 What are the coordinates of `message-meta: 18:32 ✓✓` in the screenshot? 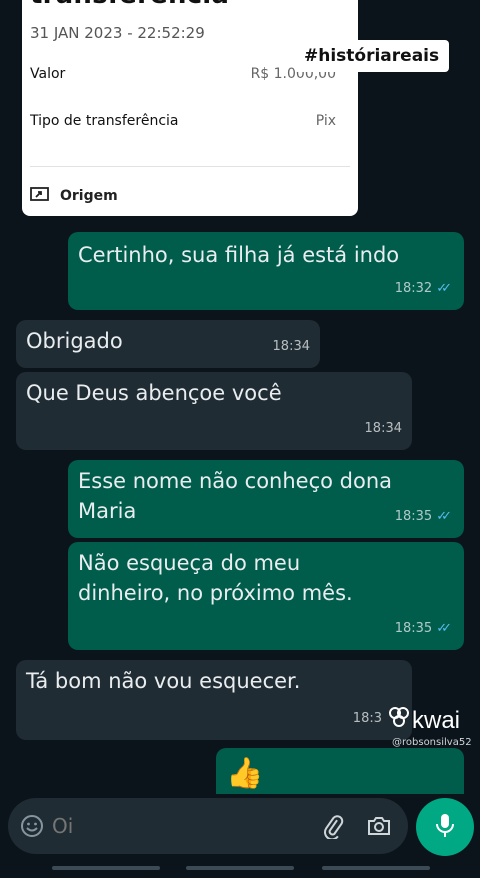 It's located at (423, 289).